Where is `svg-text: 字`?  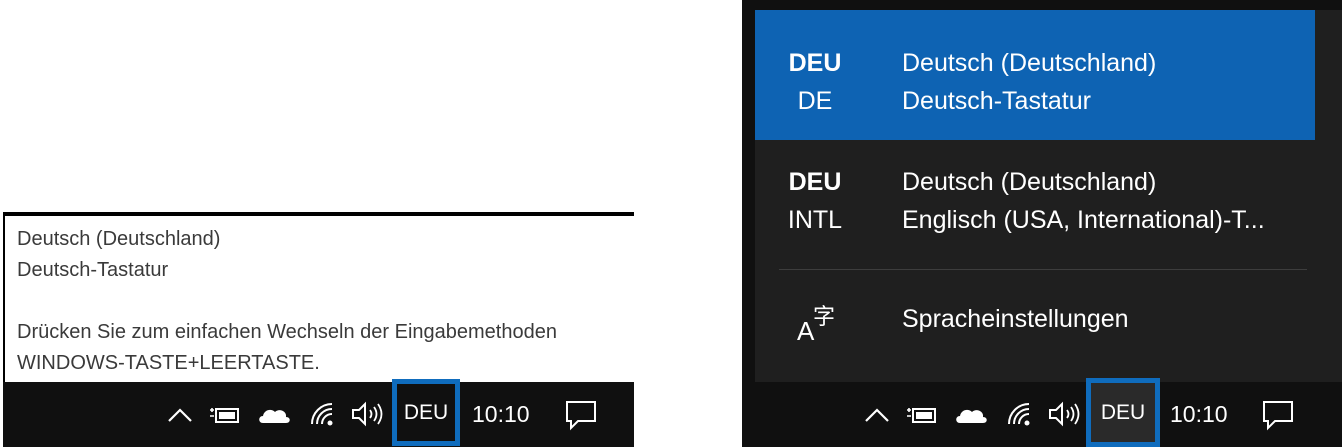 svg-text: 字 is located at coordinates (824, 317).